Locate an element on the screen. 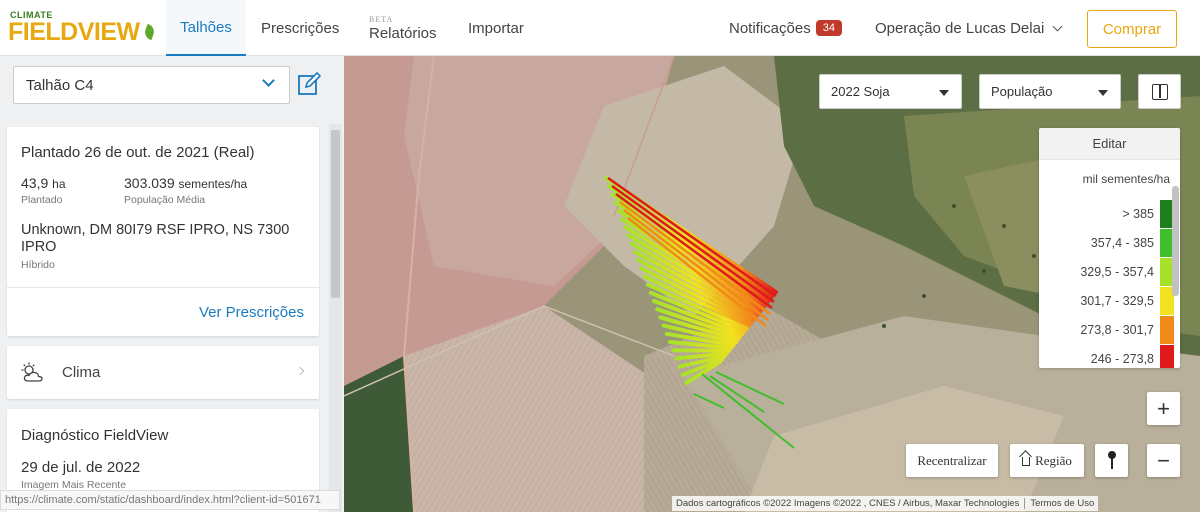 Image resolution: width=1200 pixels, height=512 pixels. tab-importar: Importar is located at coordinates (496, 28).